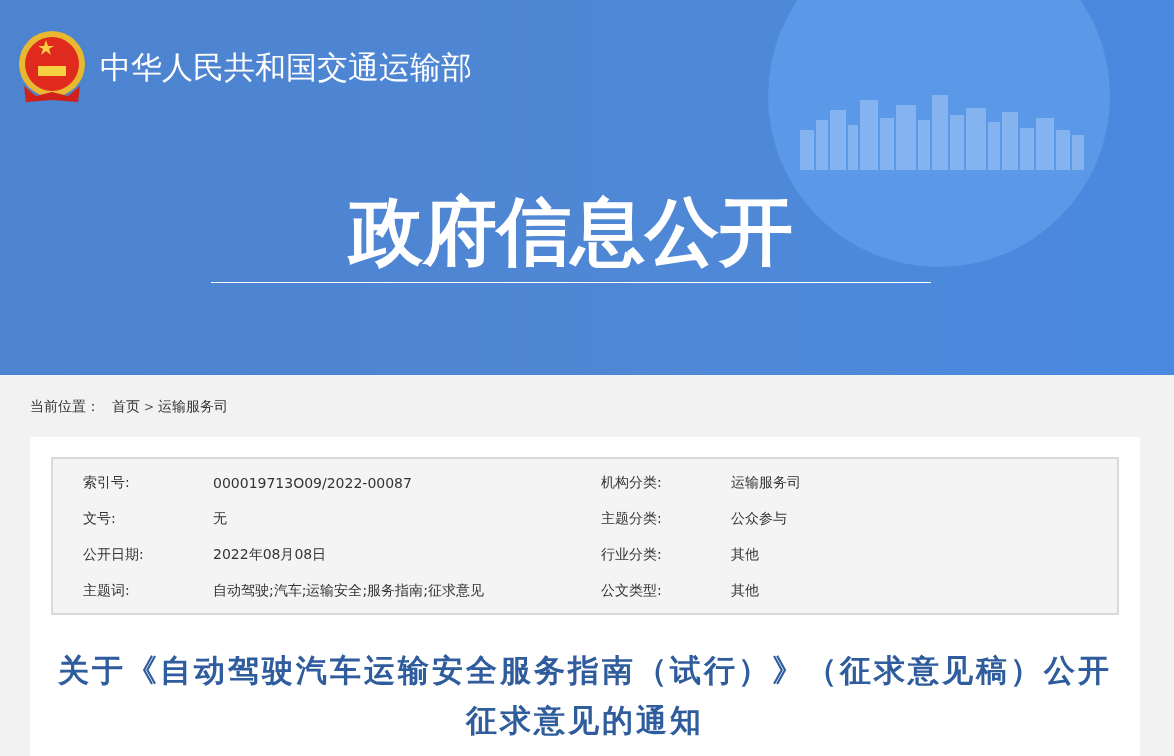  Describe the element at coordinates (220, 519) in the screenshot. I see `field-value: 无` at that location.